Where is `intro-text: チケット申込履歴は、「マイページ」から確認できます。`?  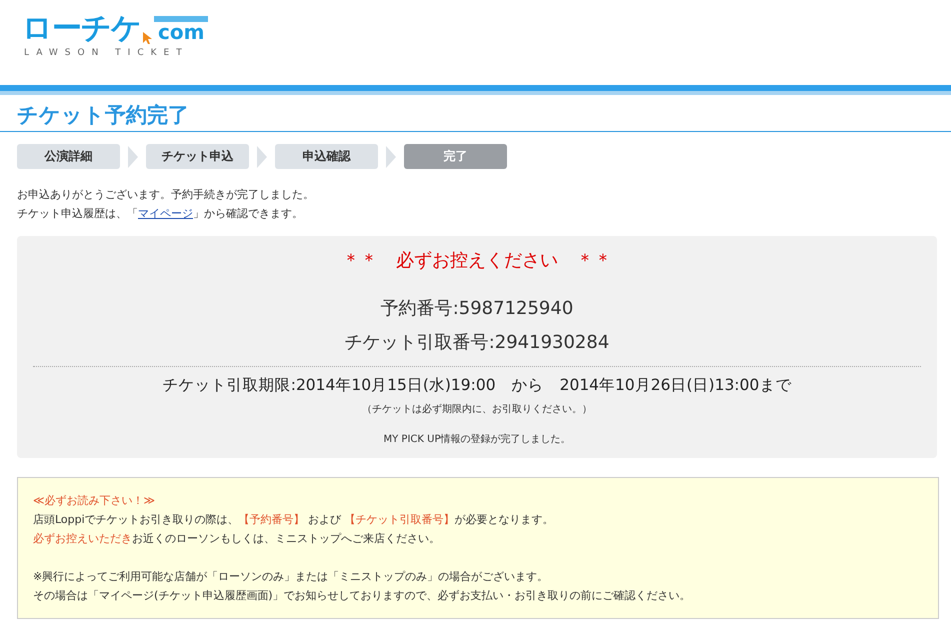 intro-text: チケット申込履歴は、「マイページ」から確認できます。 is located at coordinates (160, 214).